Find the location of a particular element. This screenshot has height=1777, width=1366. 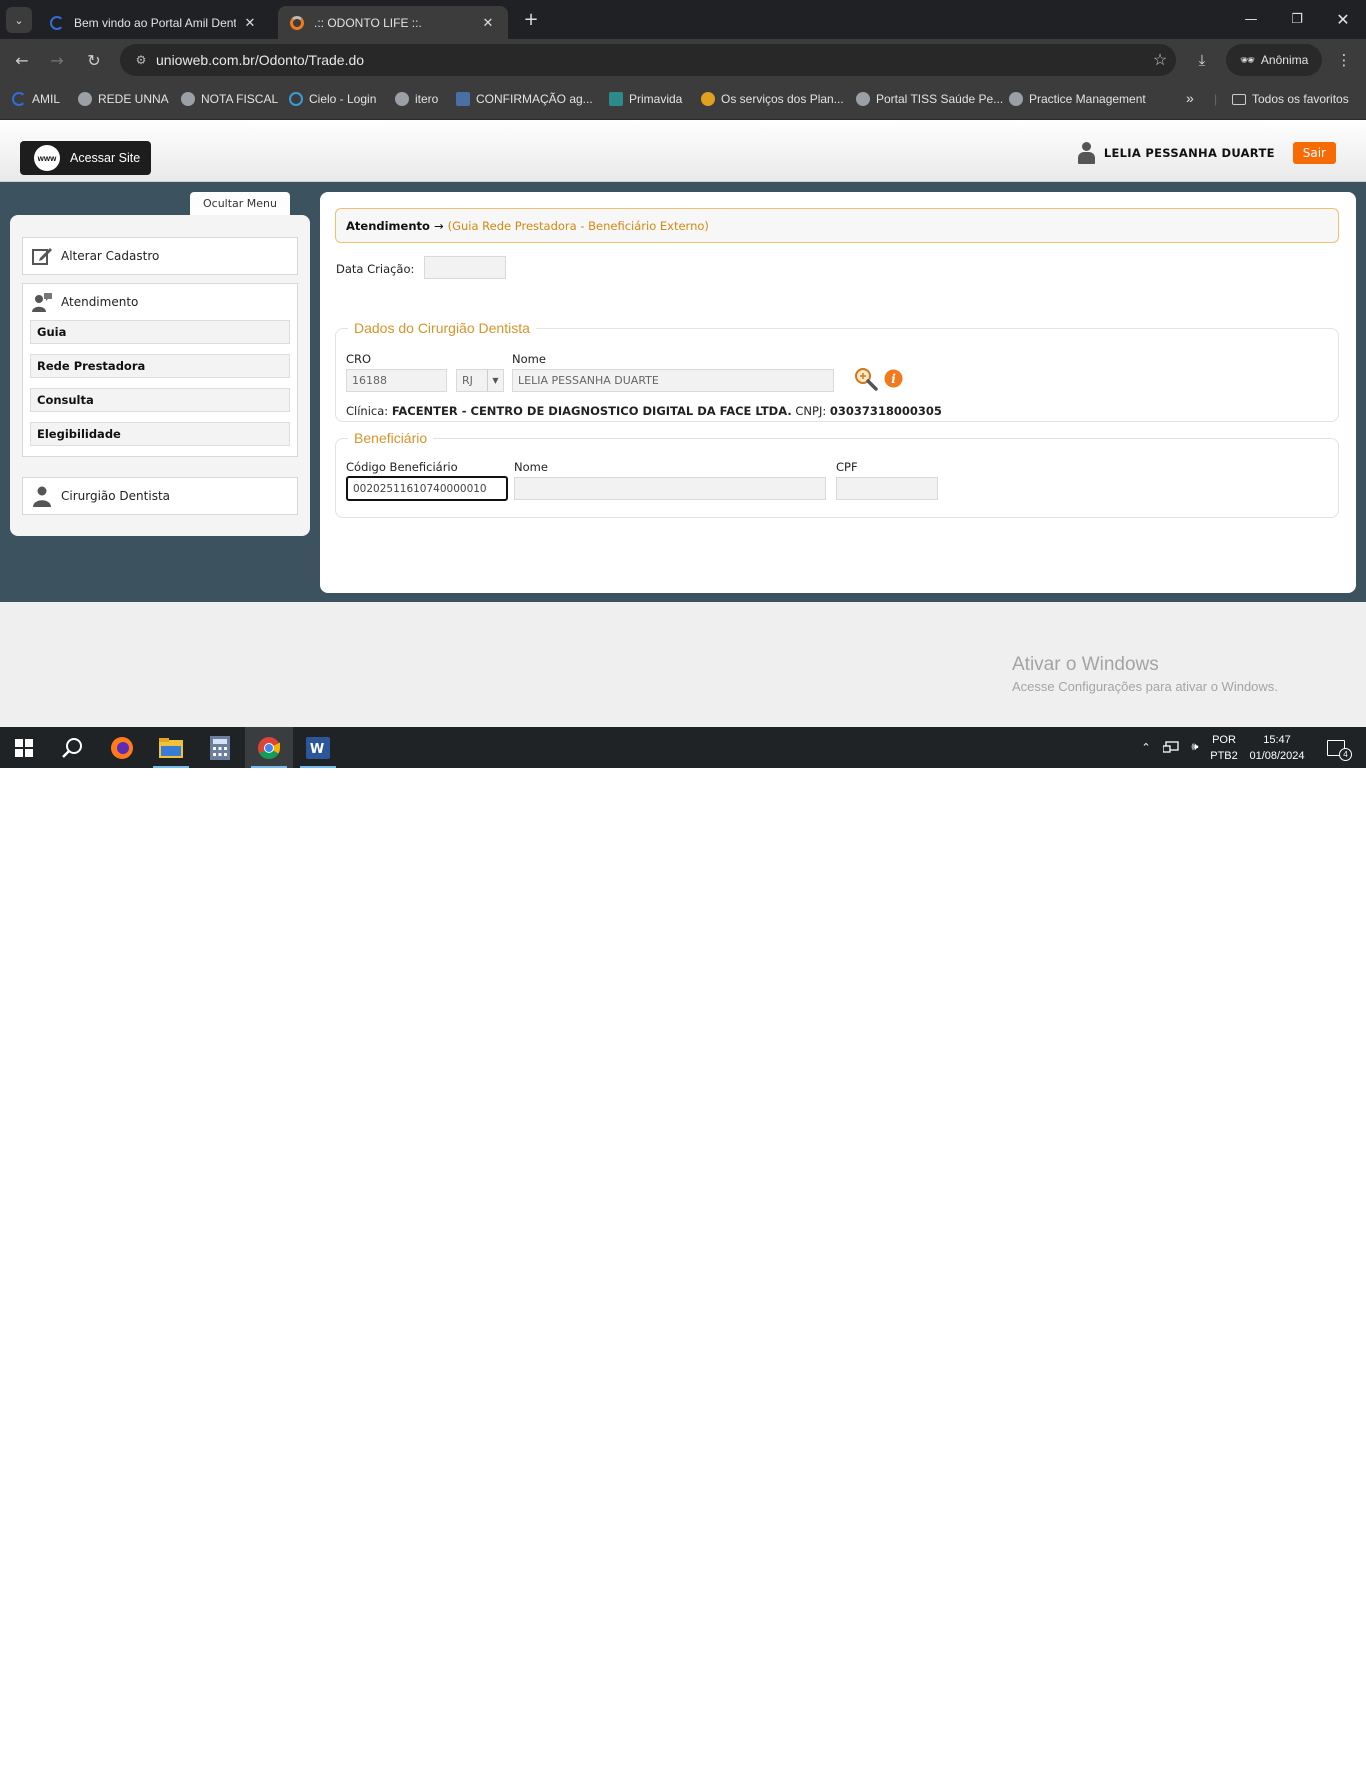

primavida-icon is located at coordinates (616, 99).